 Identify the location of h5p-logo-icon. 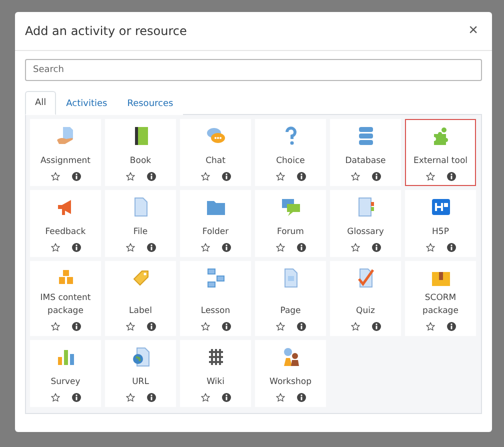
(440, 207).